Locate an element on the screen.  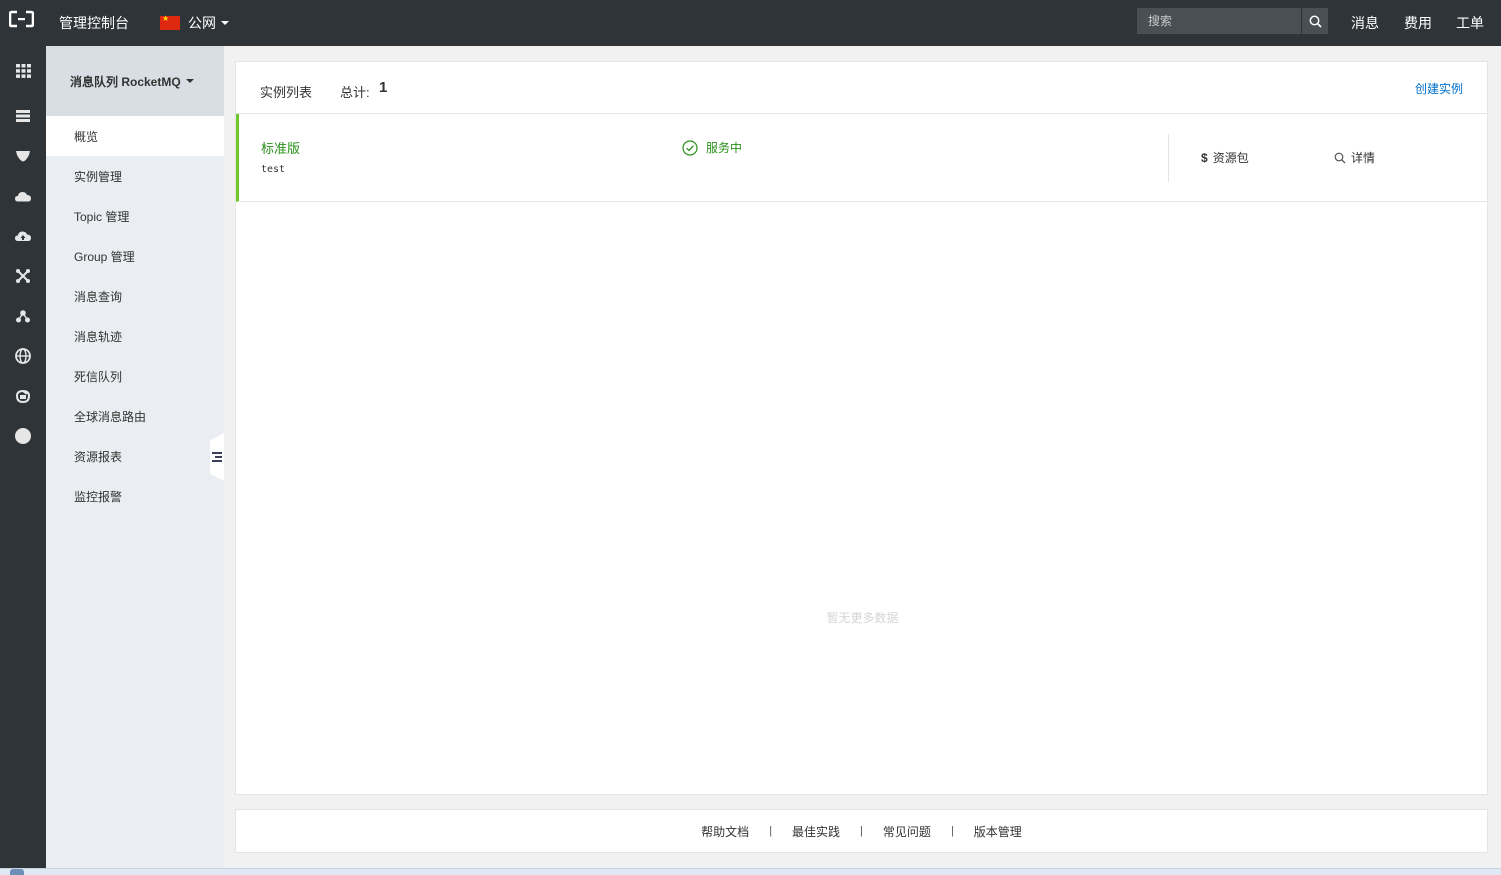
rail-item-network is located at coordinates (23, 276).